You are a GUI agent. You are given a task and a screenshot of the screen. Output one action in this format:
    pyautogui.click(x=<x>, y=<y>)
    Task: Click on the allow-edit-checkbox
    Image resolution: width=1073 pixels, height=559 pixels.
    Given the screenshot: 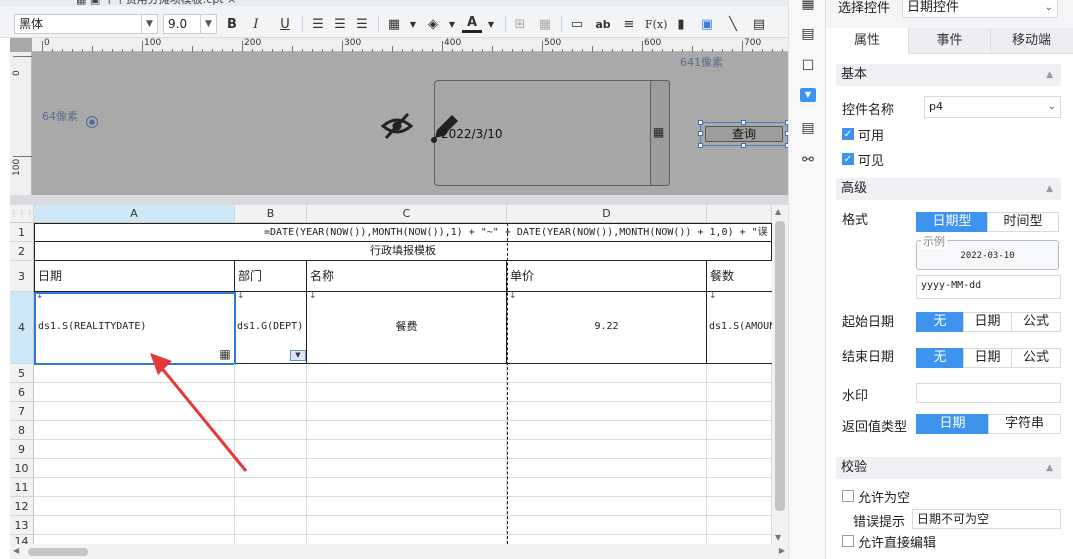 What is the action you would take?
    pyautogui.click(x=848, y=541)
    